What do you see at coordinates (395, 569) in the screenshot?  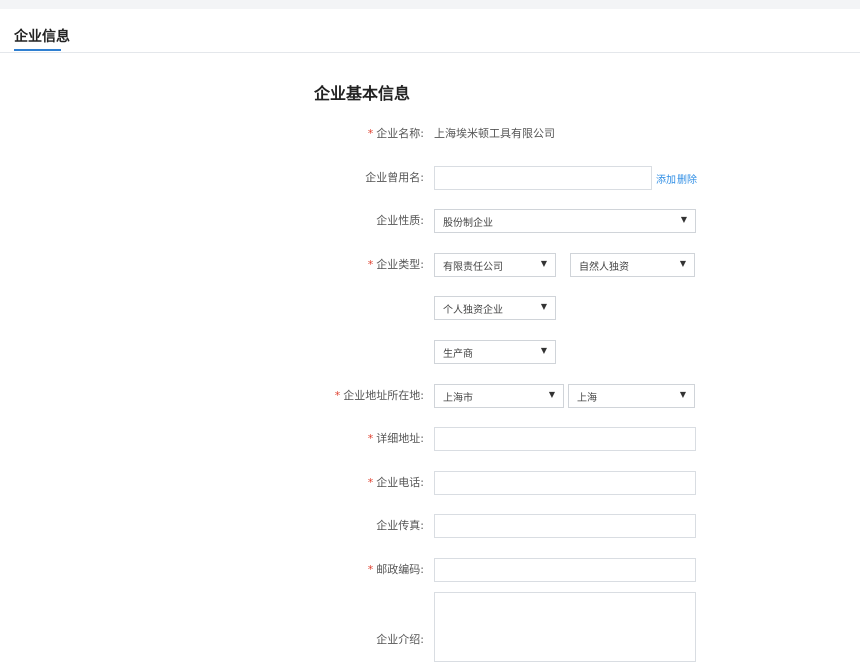 I see `postal-code-label: * 邮政编码:` at bounding box center [395, 569].